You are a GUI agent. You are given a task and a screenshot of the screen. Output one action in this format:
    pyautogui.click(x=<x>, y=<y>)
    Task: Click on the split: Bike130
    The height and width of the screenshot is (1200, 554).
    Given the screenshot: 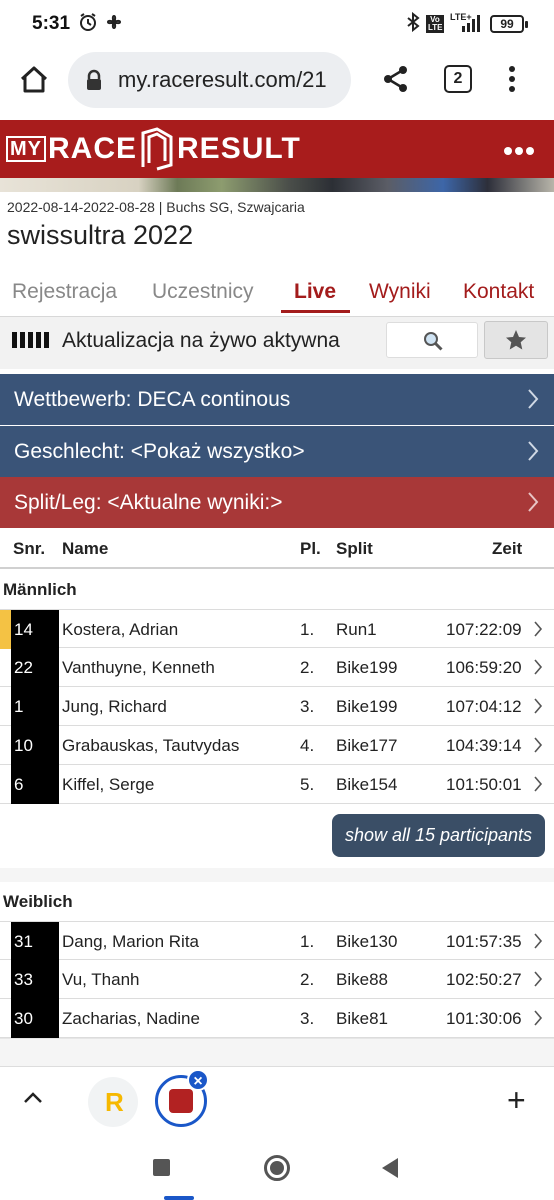 What is the action you would take?
    pyautogui.click(x=367, y=941)
    